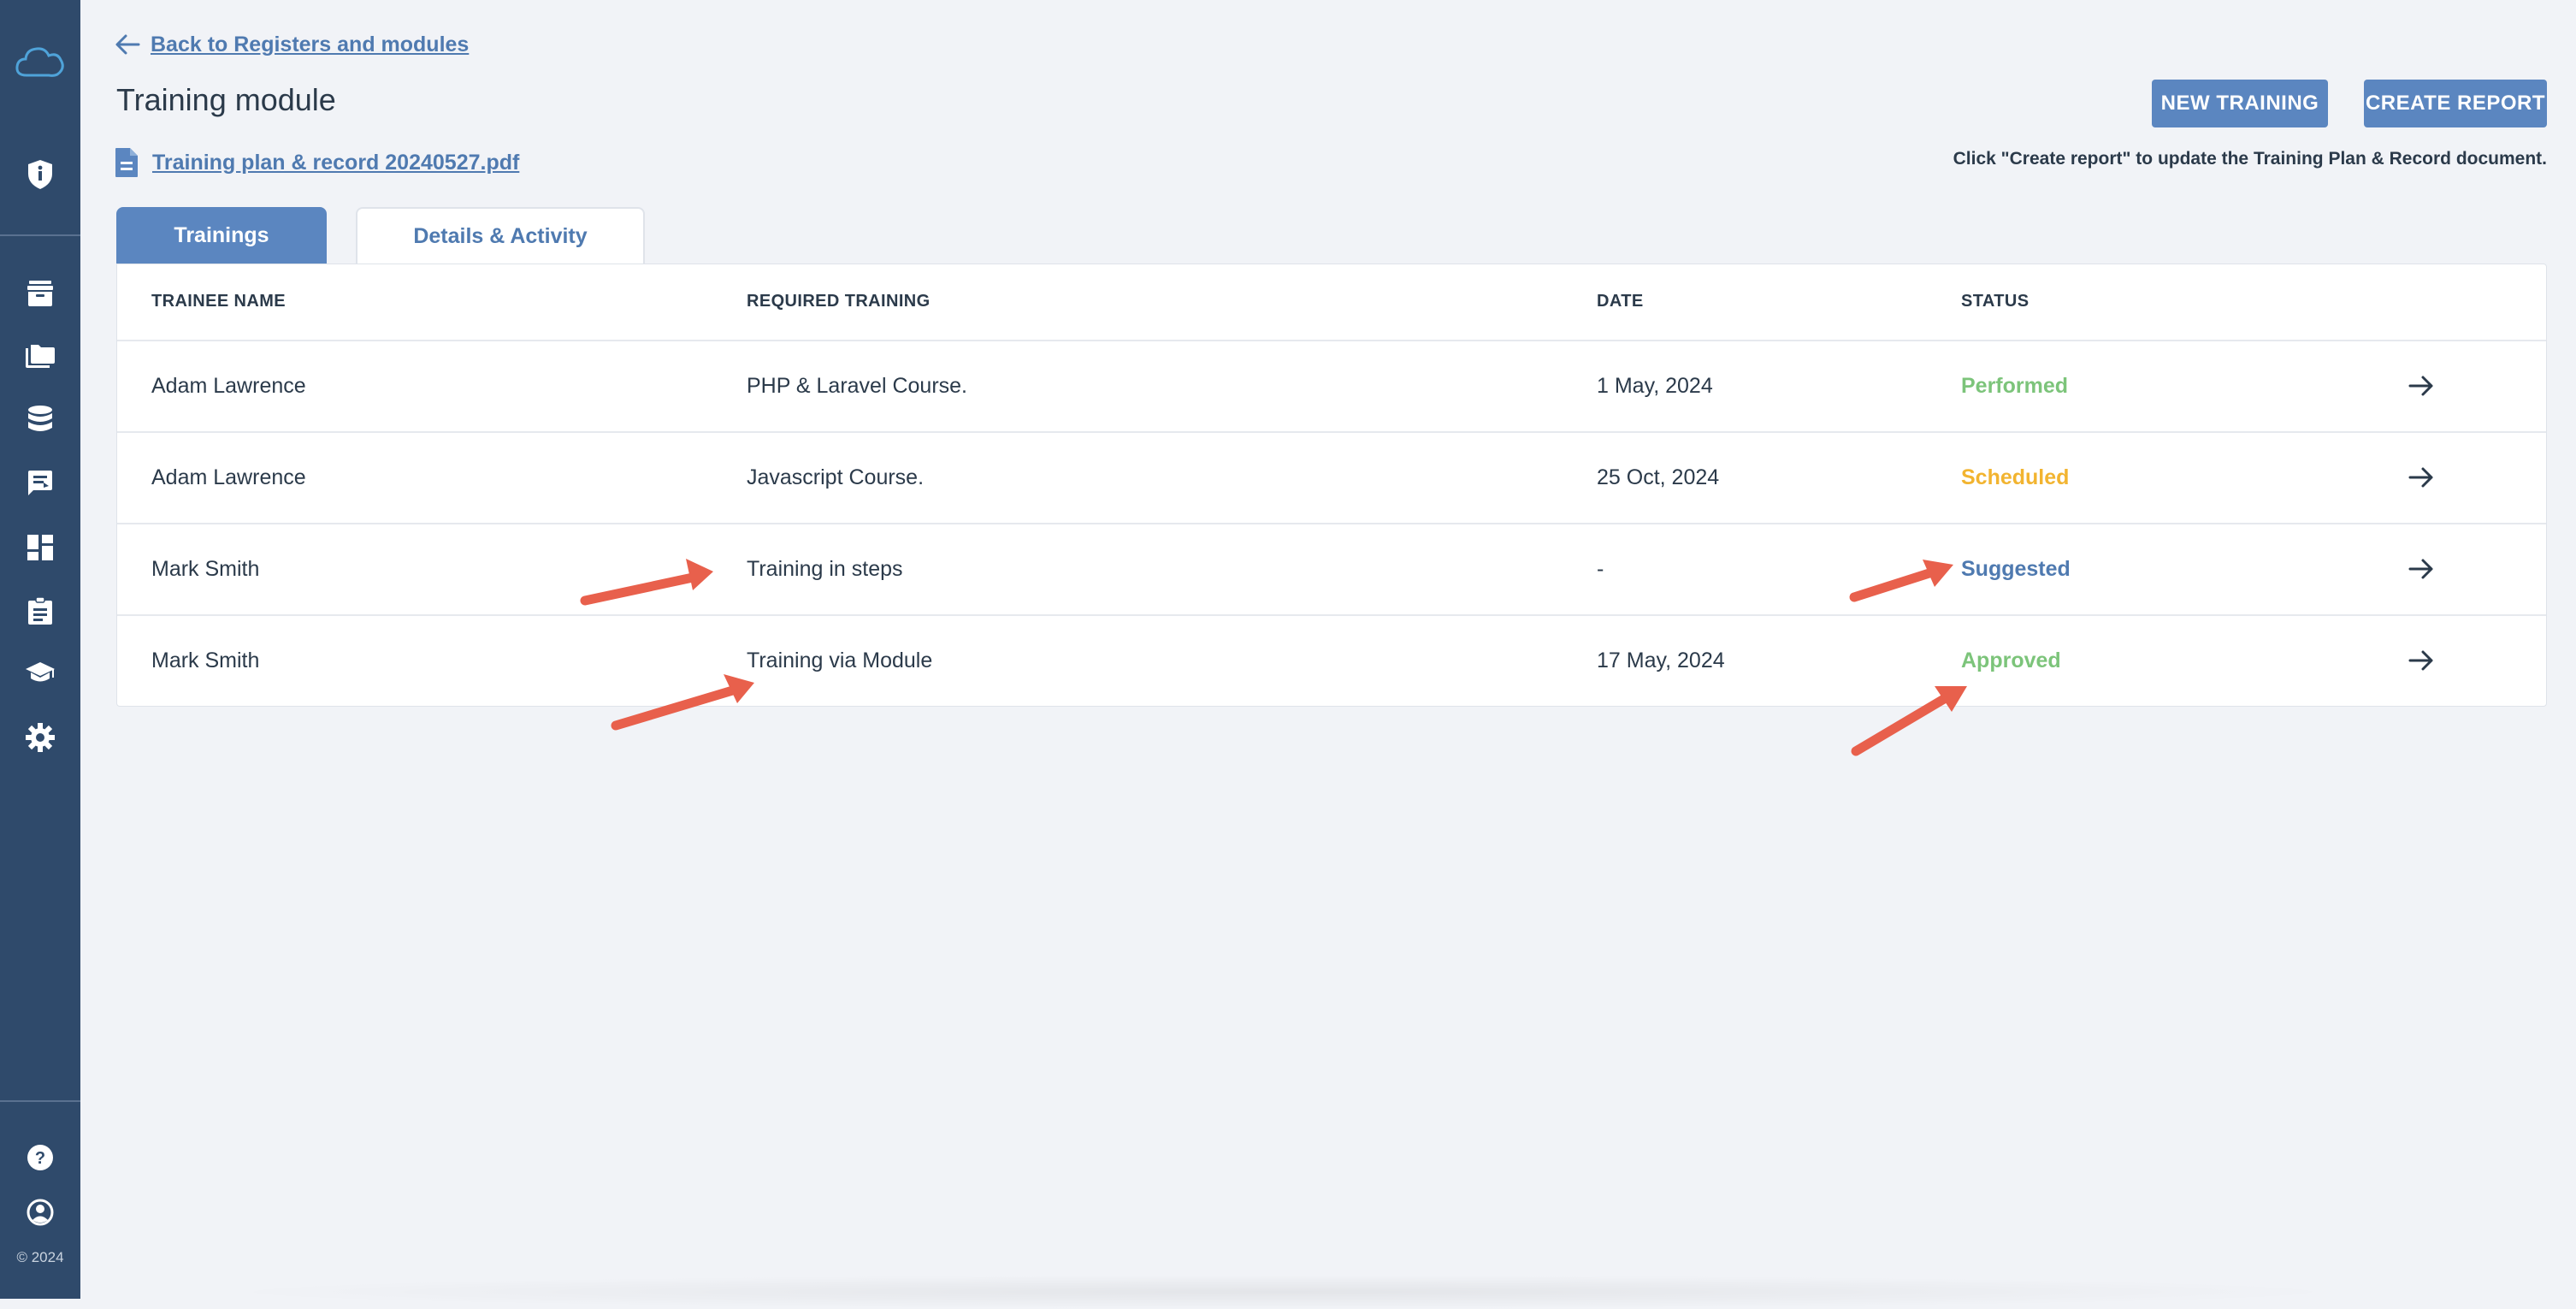 The width and height of the screenshot is (2576, 1309). Describe the element at coordinates (840, 660) in the screenshot. I see `required-training: Training via Module` at that location.